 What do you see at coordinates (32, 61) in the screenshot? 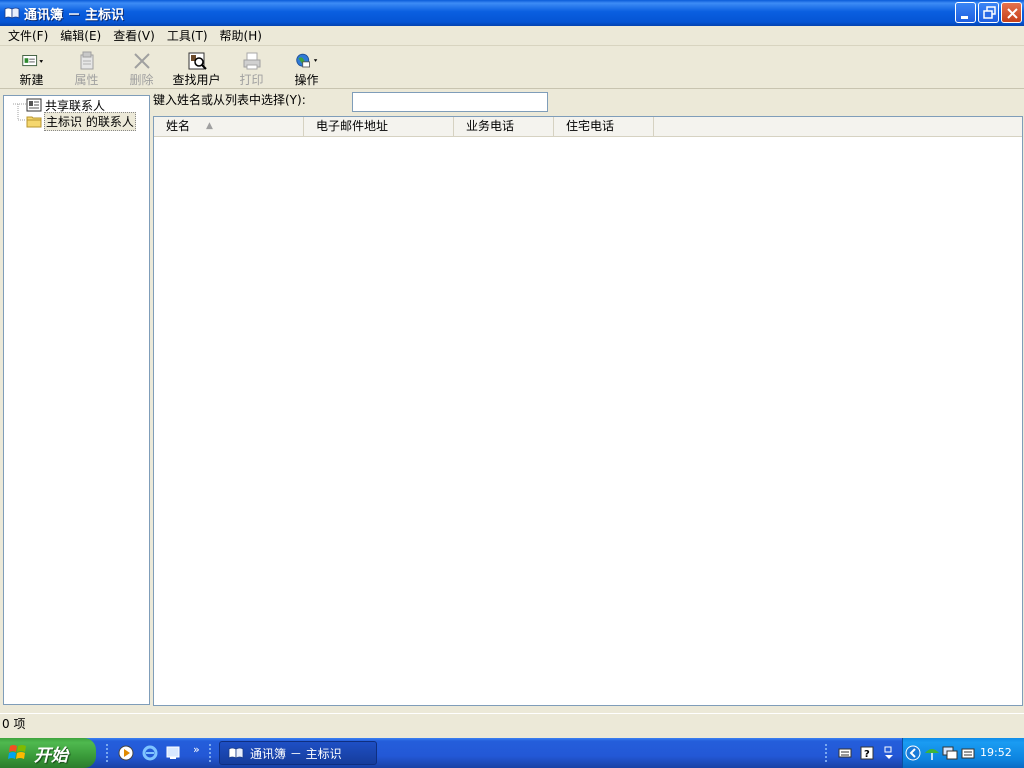
I see `new-contact-icon` at bounding box center [32, 61].